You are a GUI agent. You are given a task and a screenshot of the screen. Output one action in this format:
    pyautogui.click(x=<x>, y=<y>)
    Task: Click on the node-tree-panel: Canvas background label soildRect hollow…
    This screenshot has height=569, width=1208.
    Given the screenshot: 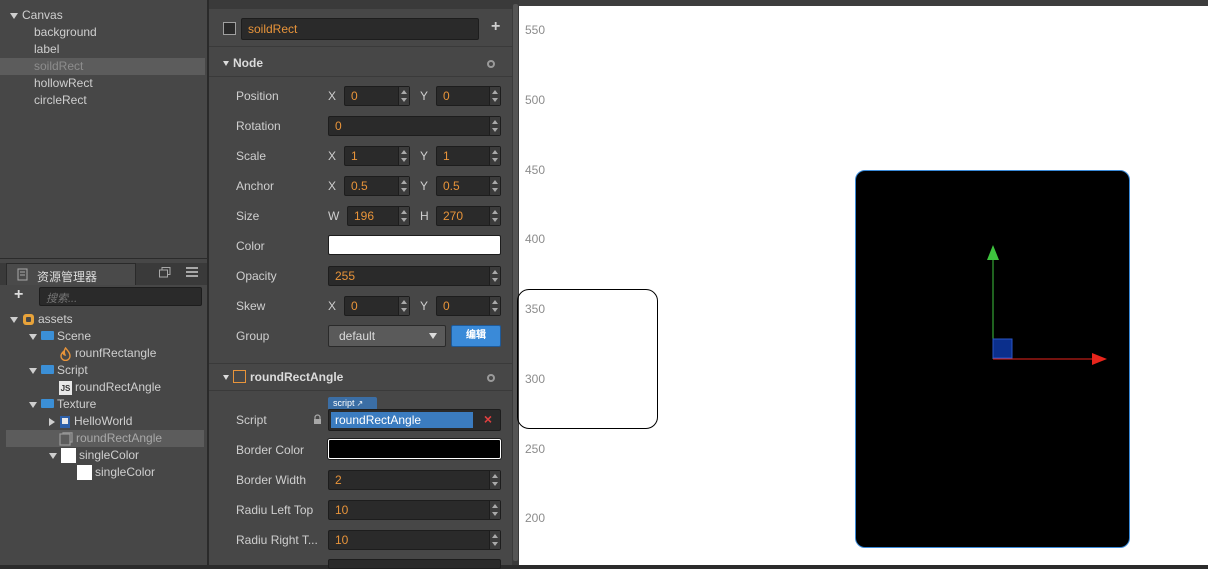 What is the action you would take?
    pyautogui.click(x=104, y=129)
    